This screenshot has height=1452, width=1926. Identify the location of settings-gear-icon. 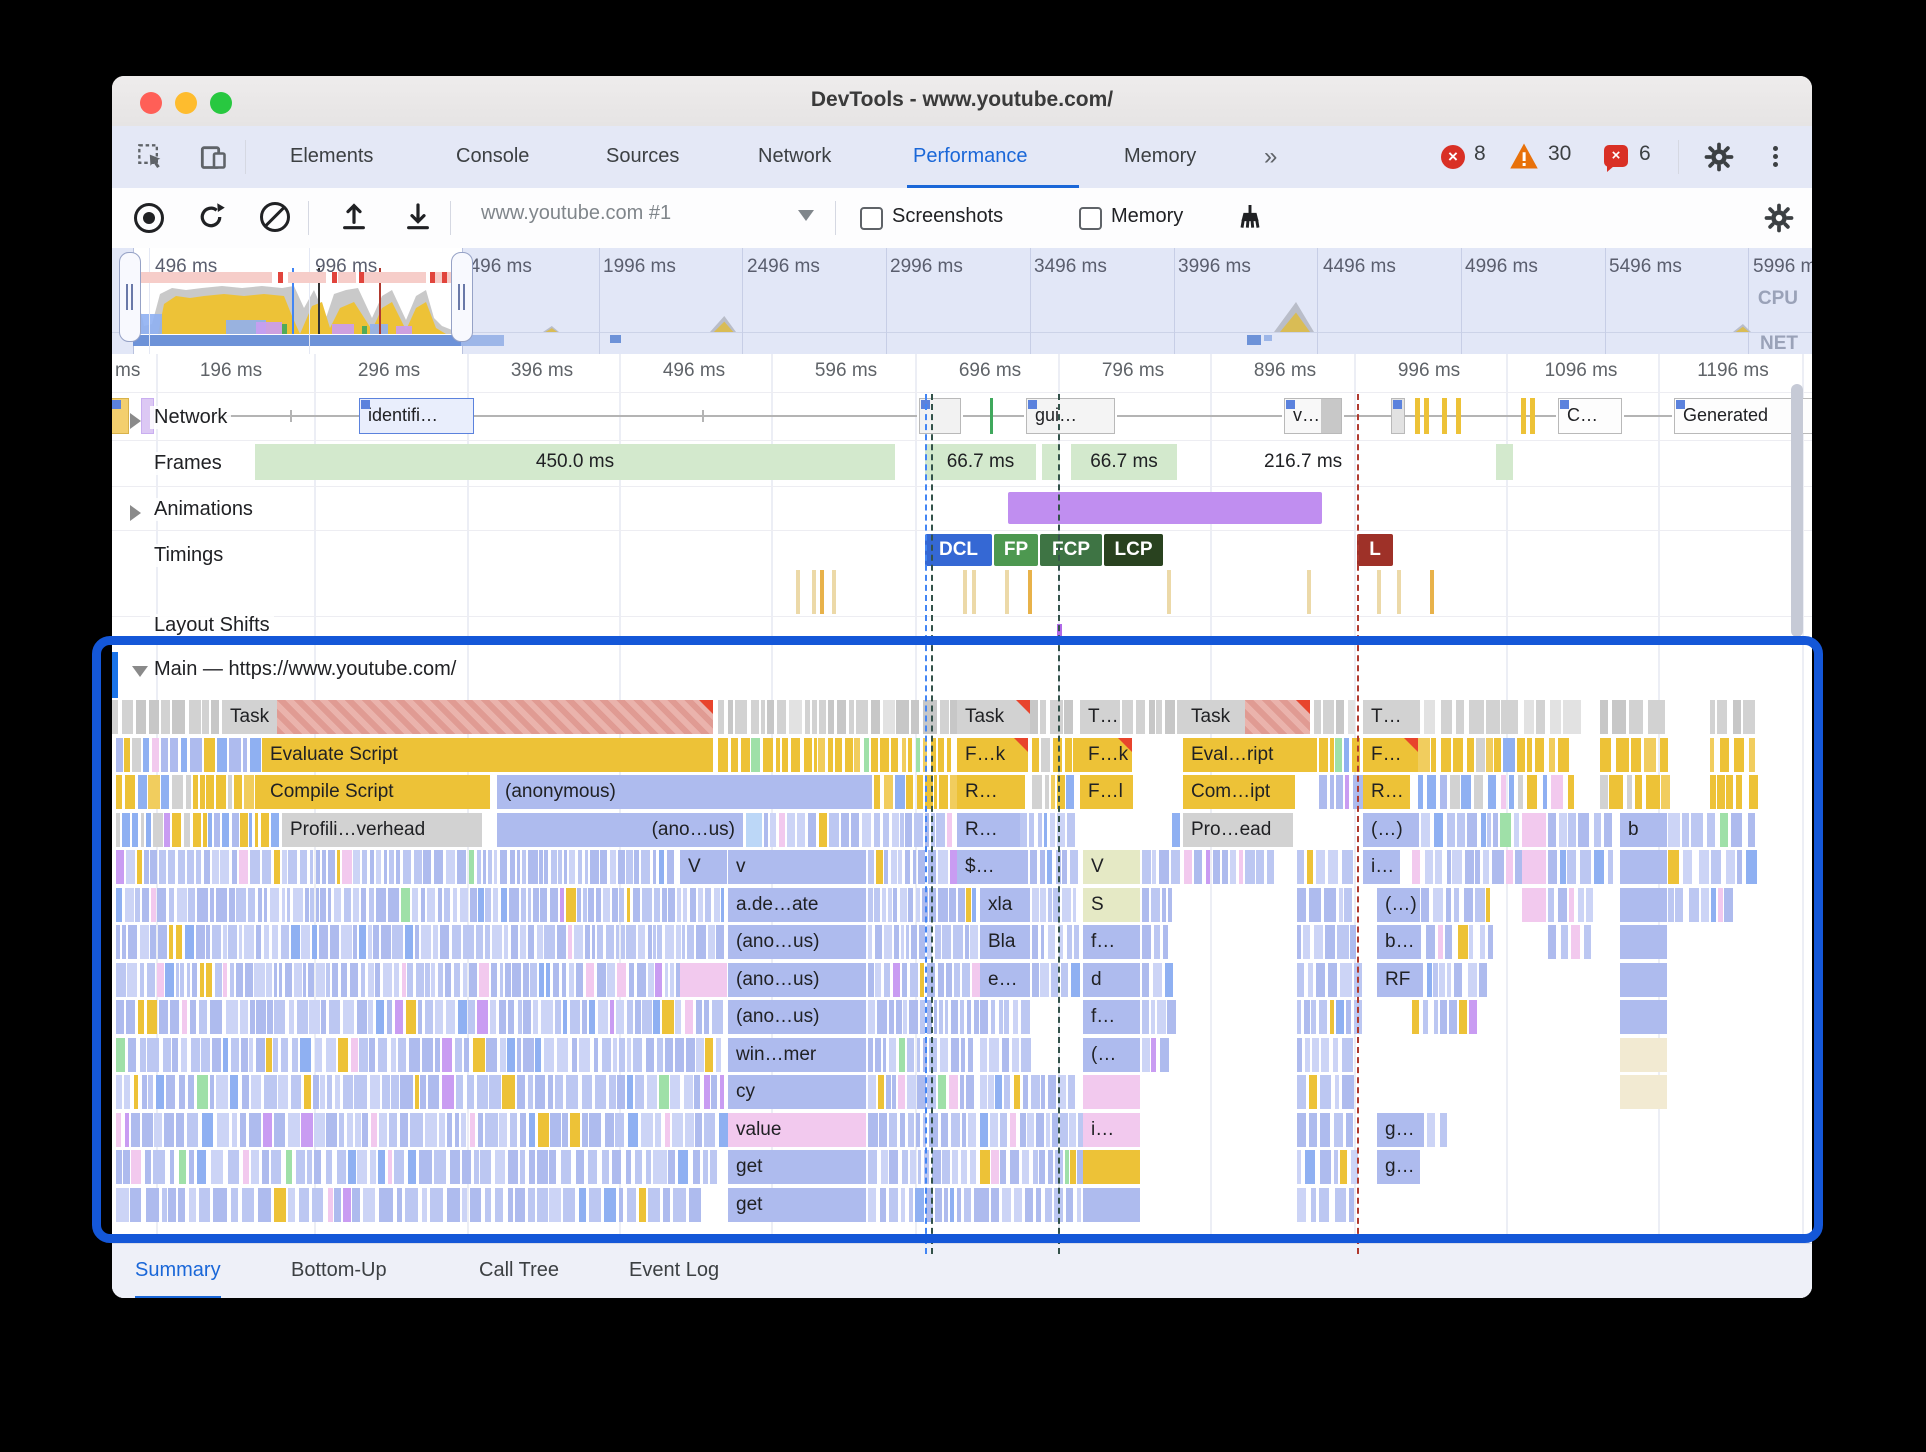
(1719, 157).